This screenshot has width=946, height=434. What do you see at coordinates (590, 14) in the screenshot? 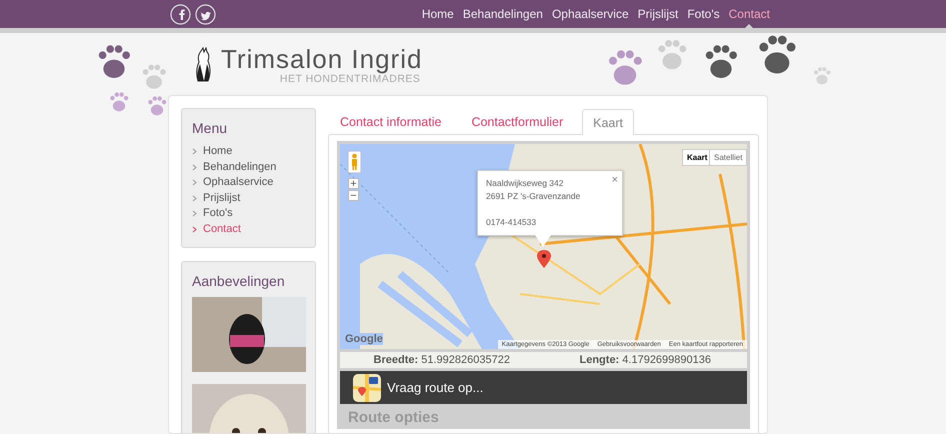
I see `nav-link: Ophaalservice` at bounding box center [590, 14].